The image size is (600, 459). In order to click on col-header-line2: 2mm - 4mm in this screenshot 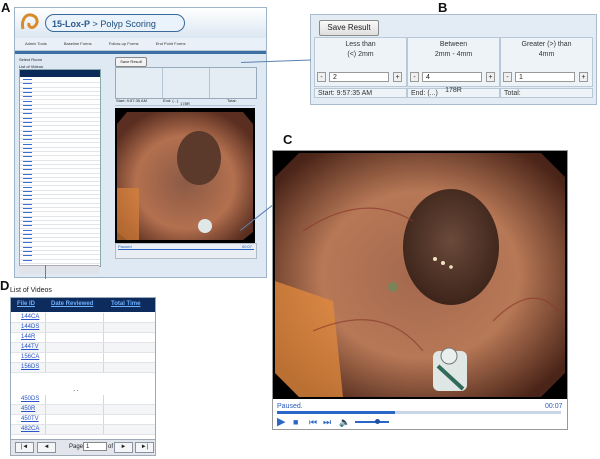, I will do `click(453, 54)`.